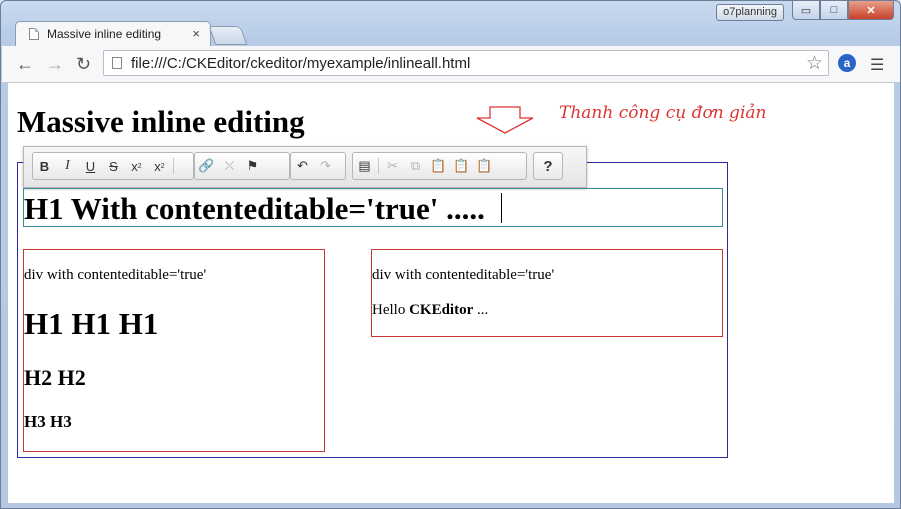 The height and width of the screenshot is (509, 901). What do you see at coordinates (48, 422) in the screenshot?
I see `left-div-h3: H3 H3` at bounding box center [48, 422].